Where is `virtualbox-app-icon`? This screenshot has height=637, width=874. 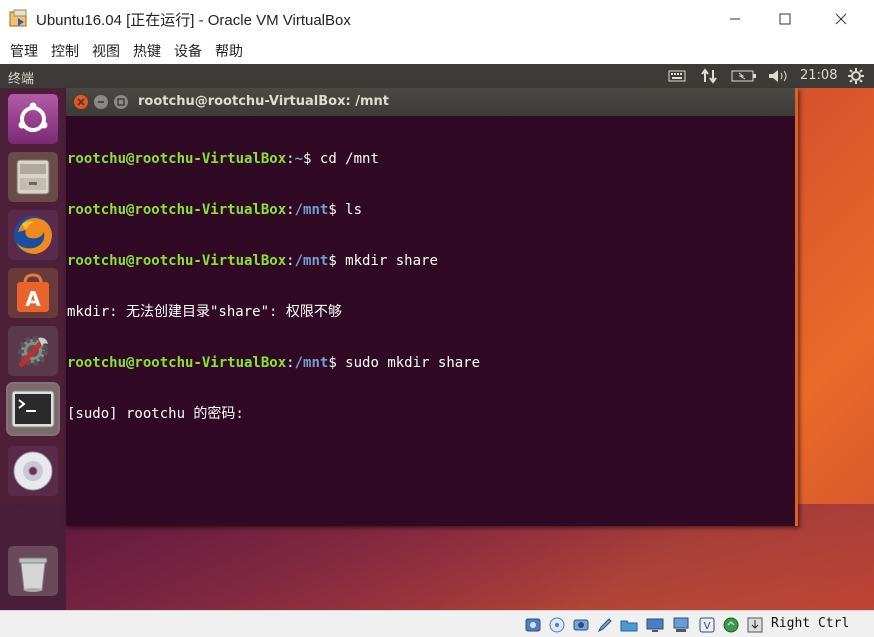 virtualbox-app-icon is located at coordinates (18, 18).